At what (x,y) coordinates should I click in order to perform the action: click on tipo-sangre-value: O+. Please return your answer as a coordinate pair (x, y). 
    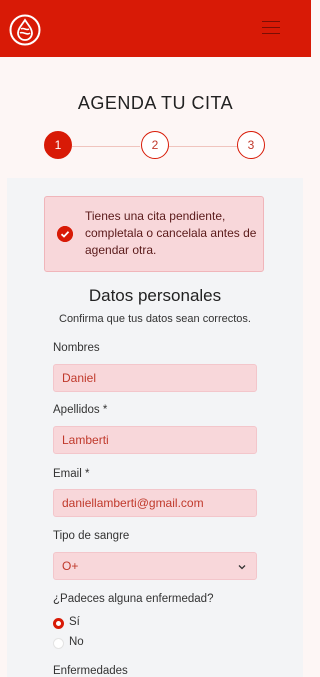
    Looking at the image, I should click on (70, 566).